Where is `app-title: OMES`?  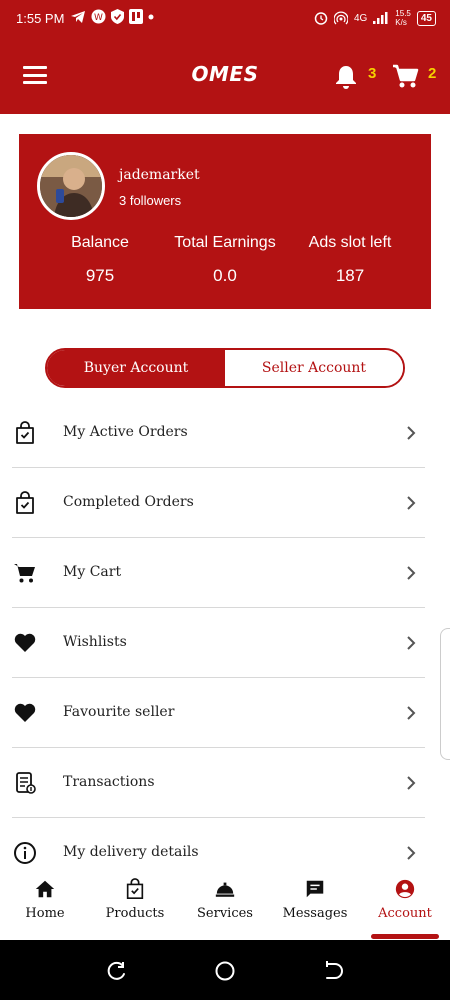 app-title: OMES is located at coordinates (225, 74).